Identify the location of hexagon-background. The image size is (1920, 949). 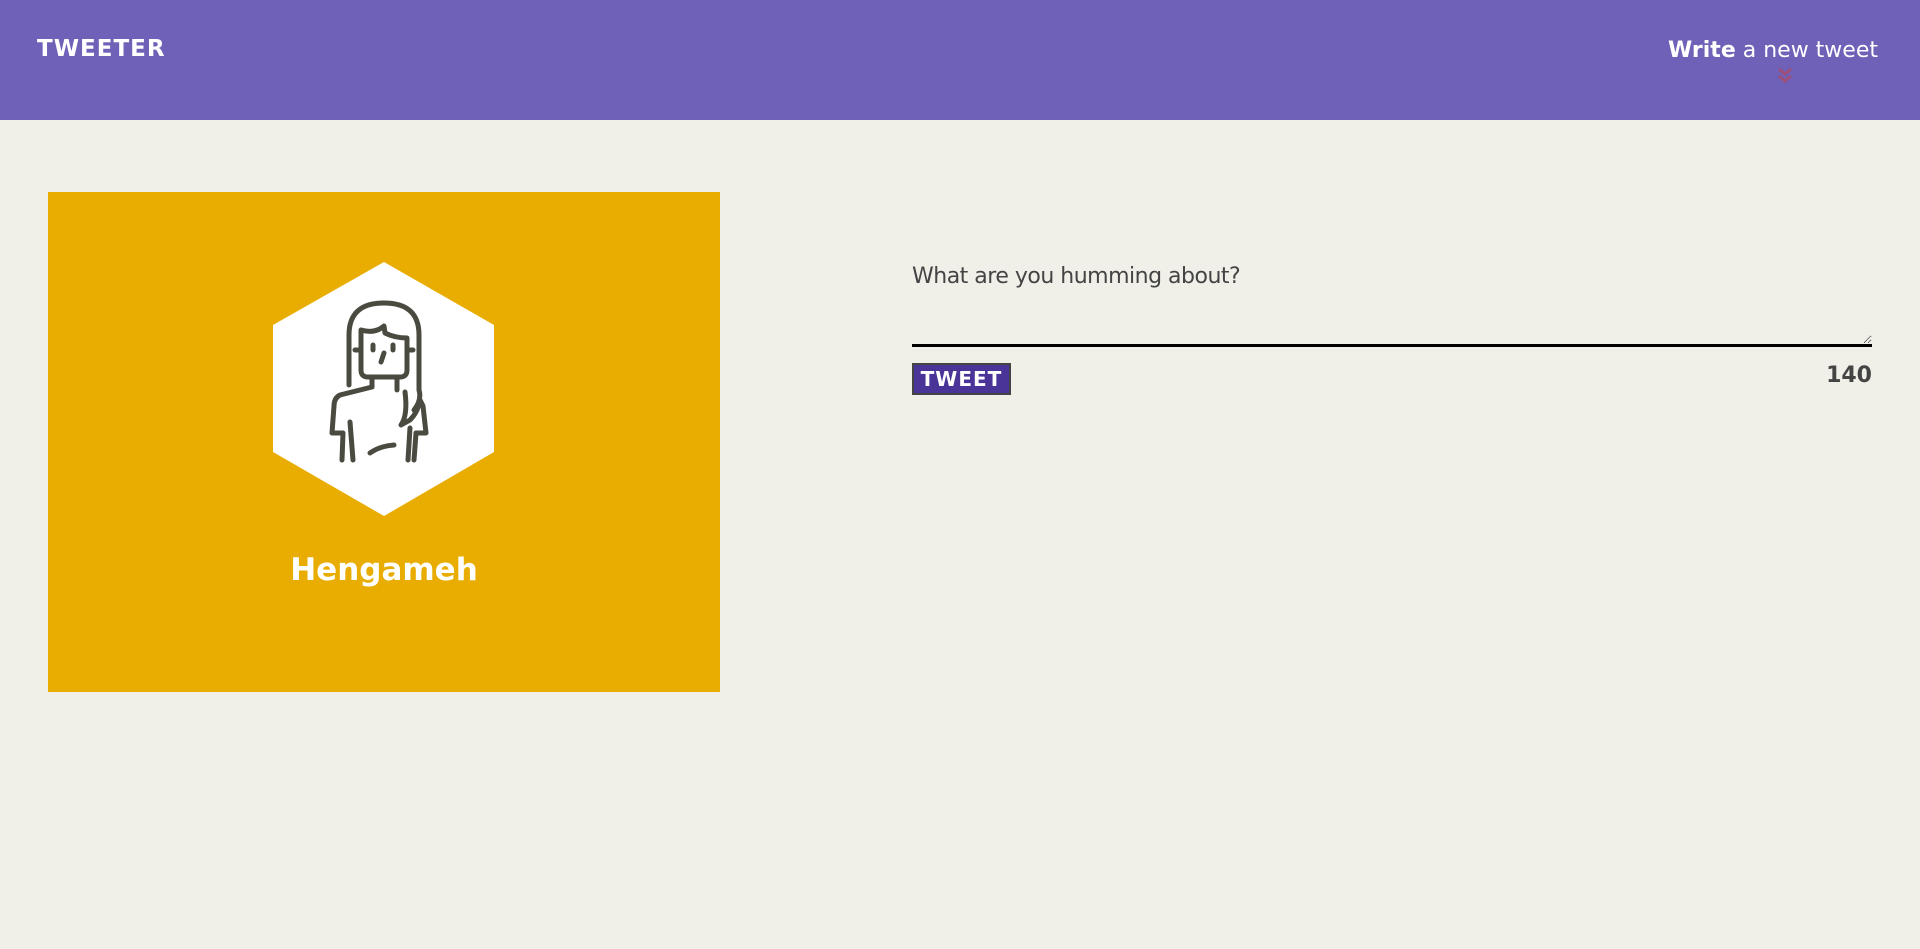
(383, 389).